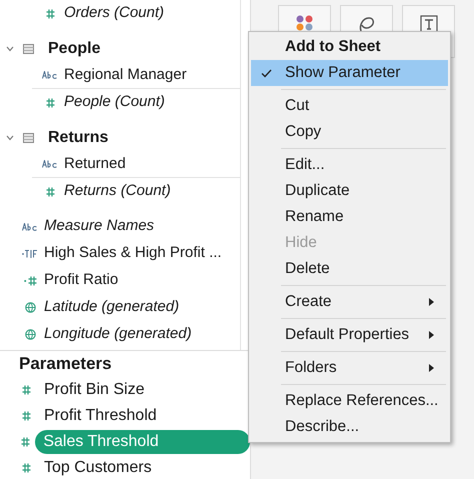 This screenshot has width=474, height=479. Describe the element at coordinates (65, 364) in the screenshot. I see `section-title: Parameters` at that location.